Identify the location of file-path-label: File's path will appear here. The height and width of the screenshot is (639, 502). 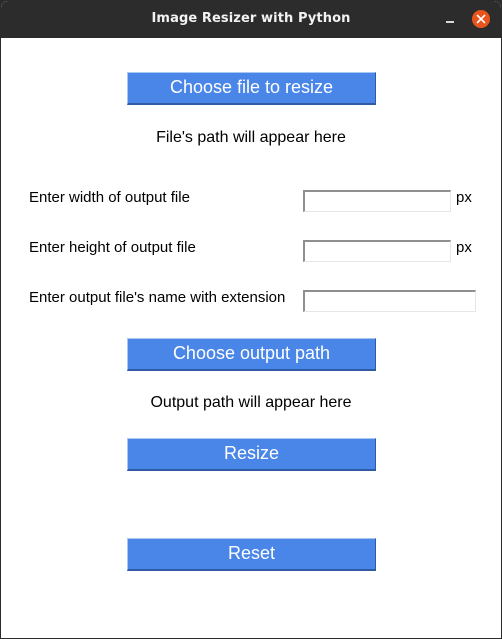
(251, 137).